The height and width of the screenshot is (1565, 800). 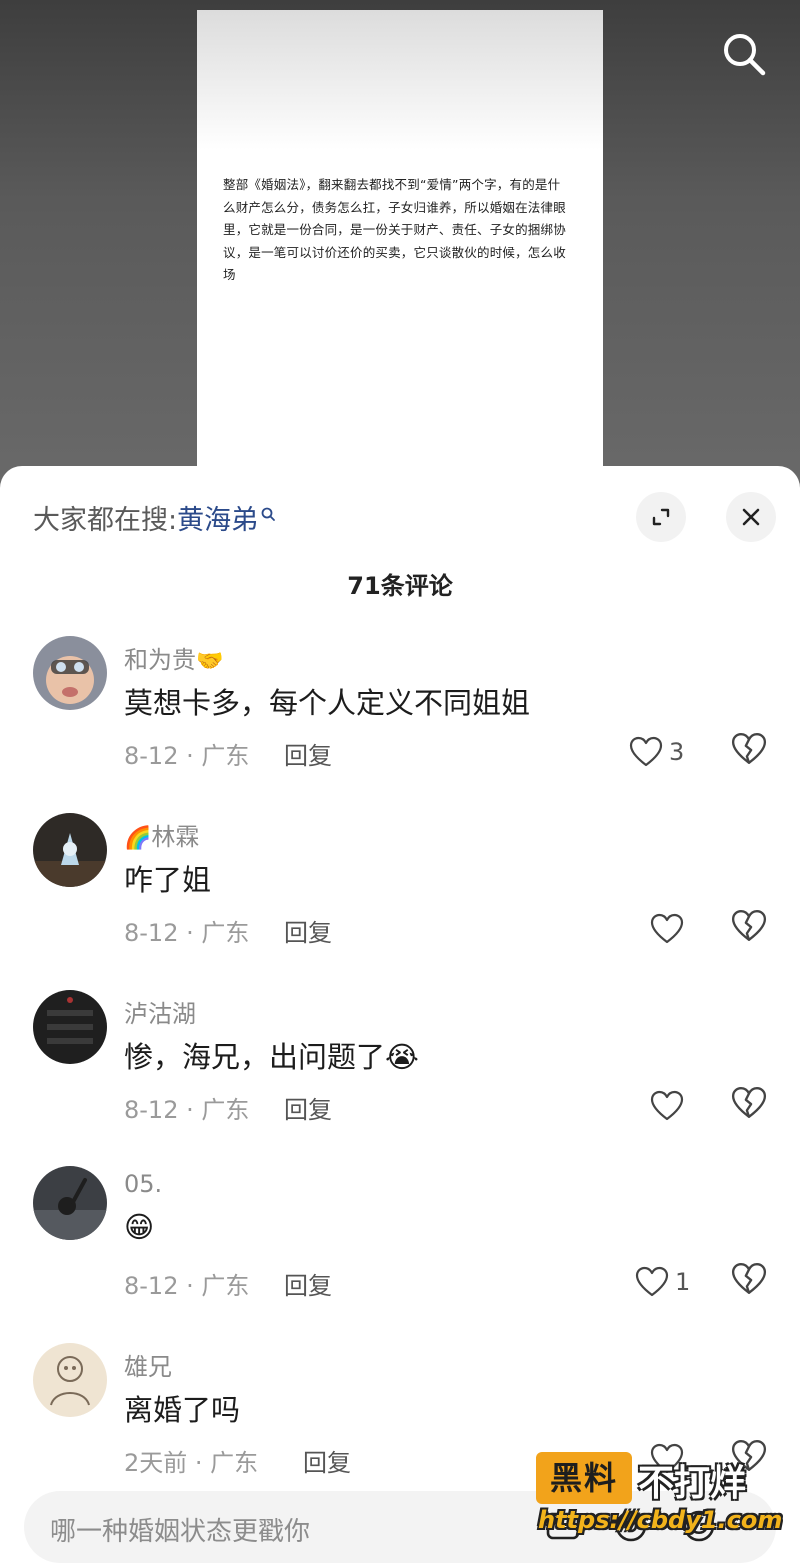 I want to click on comment-text: 惨，海兄，出问题了😭, so click(x=271, y=1057).